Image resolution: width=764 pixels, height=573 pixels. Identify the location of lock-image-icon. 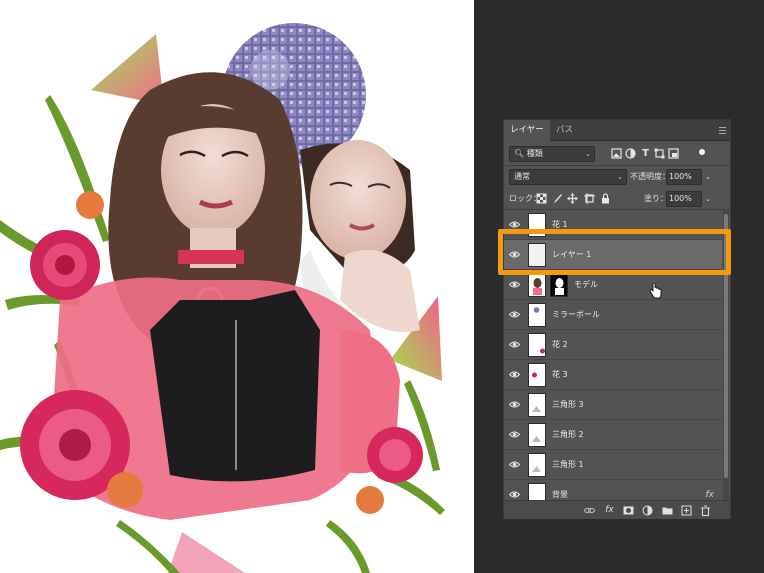
(557, 198).